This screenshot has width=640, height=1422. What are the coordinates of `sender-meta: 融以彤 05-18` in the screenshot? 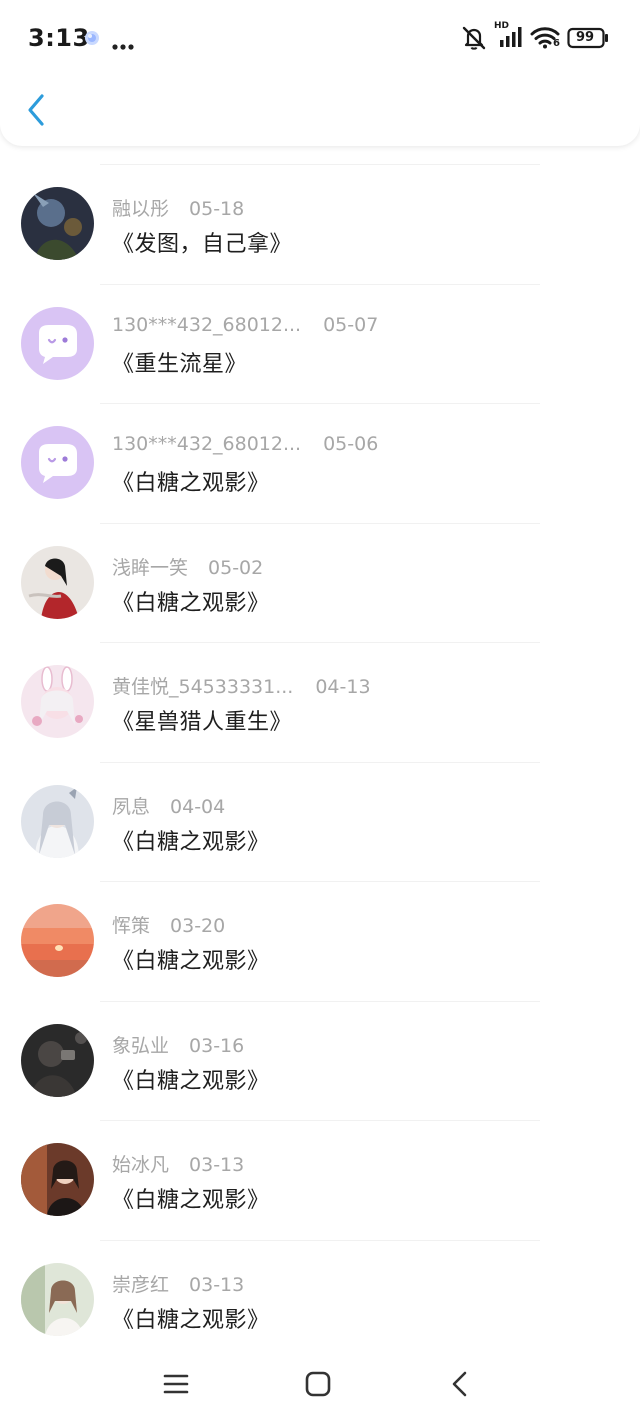 It's located at (178, 207).